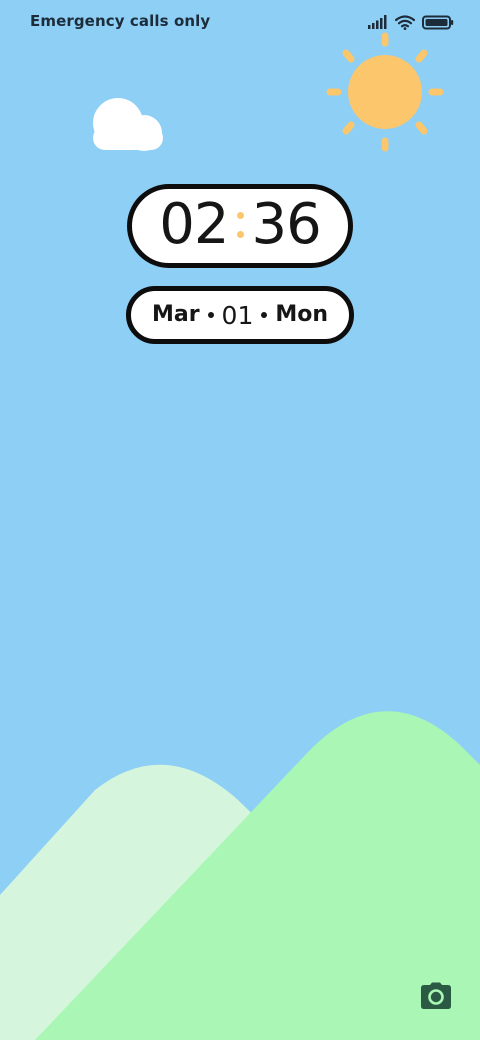 This screenshot has height=1040, width=480. What do you see at coordinates (405, 22) in the screenshot?
I see `wifi-icon` at bounding box center [405, 22].